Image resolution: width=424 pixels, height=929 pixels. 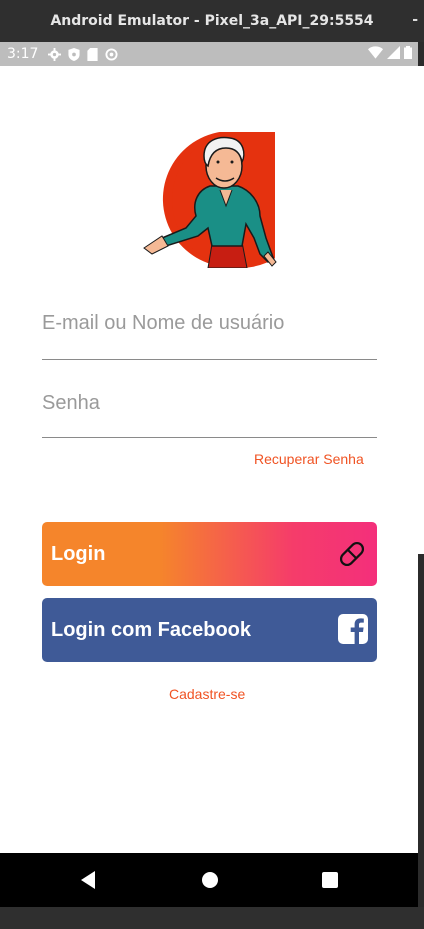 I want to click on settings-icon, so click(x=55, y=54).